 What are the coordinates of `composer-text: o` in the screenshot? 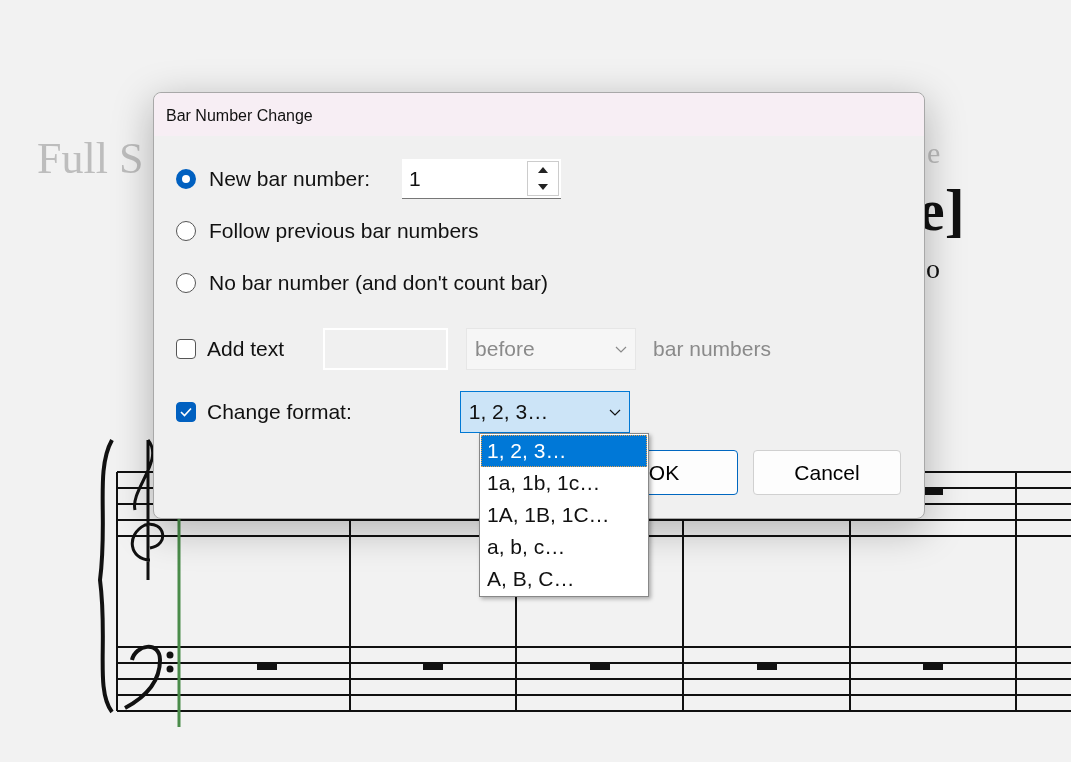 It's located at (933, 269).